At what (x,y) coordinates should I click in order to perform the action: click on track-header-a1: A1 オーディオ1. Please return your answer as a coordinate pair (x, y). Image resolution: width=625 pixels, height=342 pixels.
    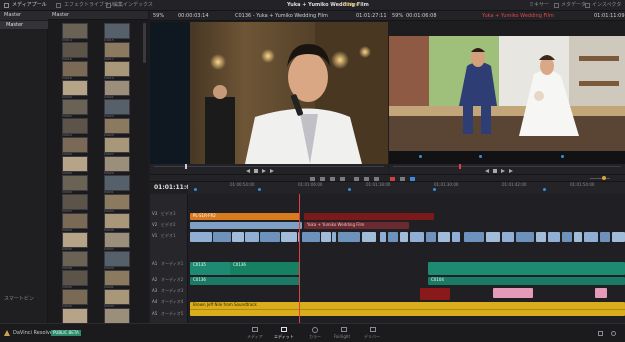
    Looking at the image, I should click on (169, 265).